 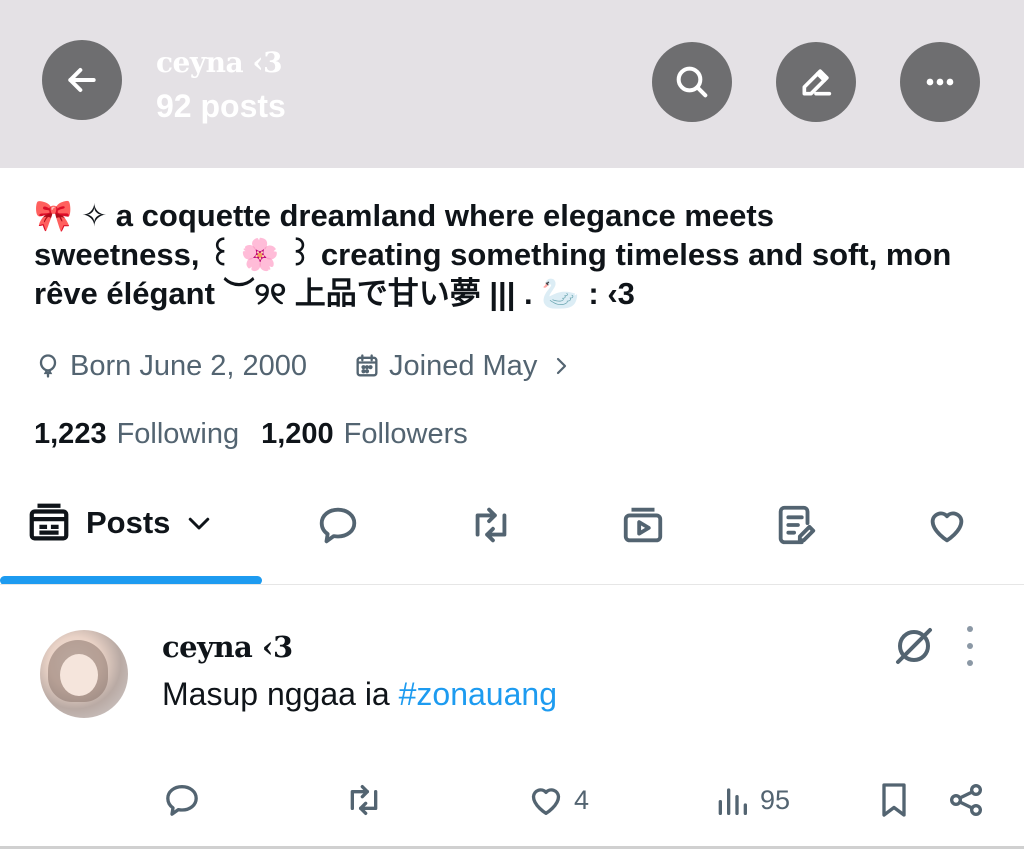 I want to click on share-button, so click(x=966, y=800).